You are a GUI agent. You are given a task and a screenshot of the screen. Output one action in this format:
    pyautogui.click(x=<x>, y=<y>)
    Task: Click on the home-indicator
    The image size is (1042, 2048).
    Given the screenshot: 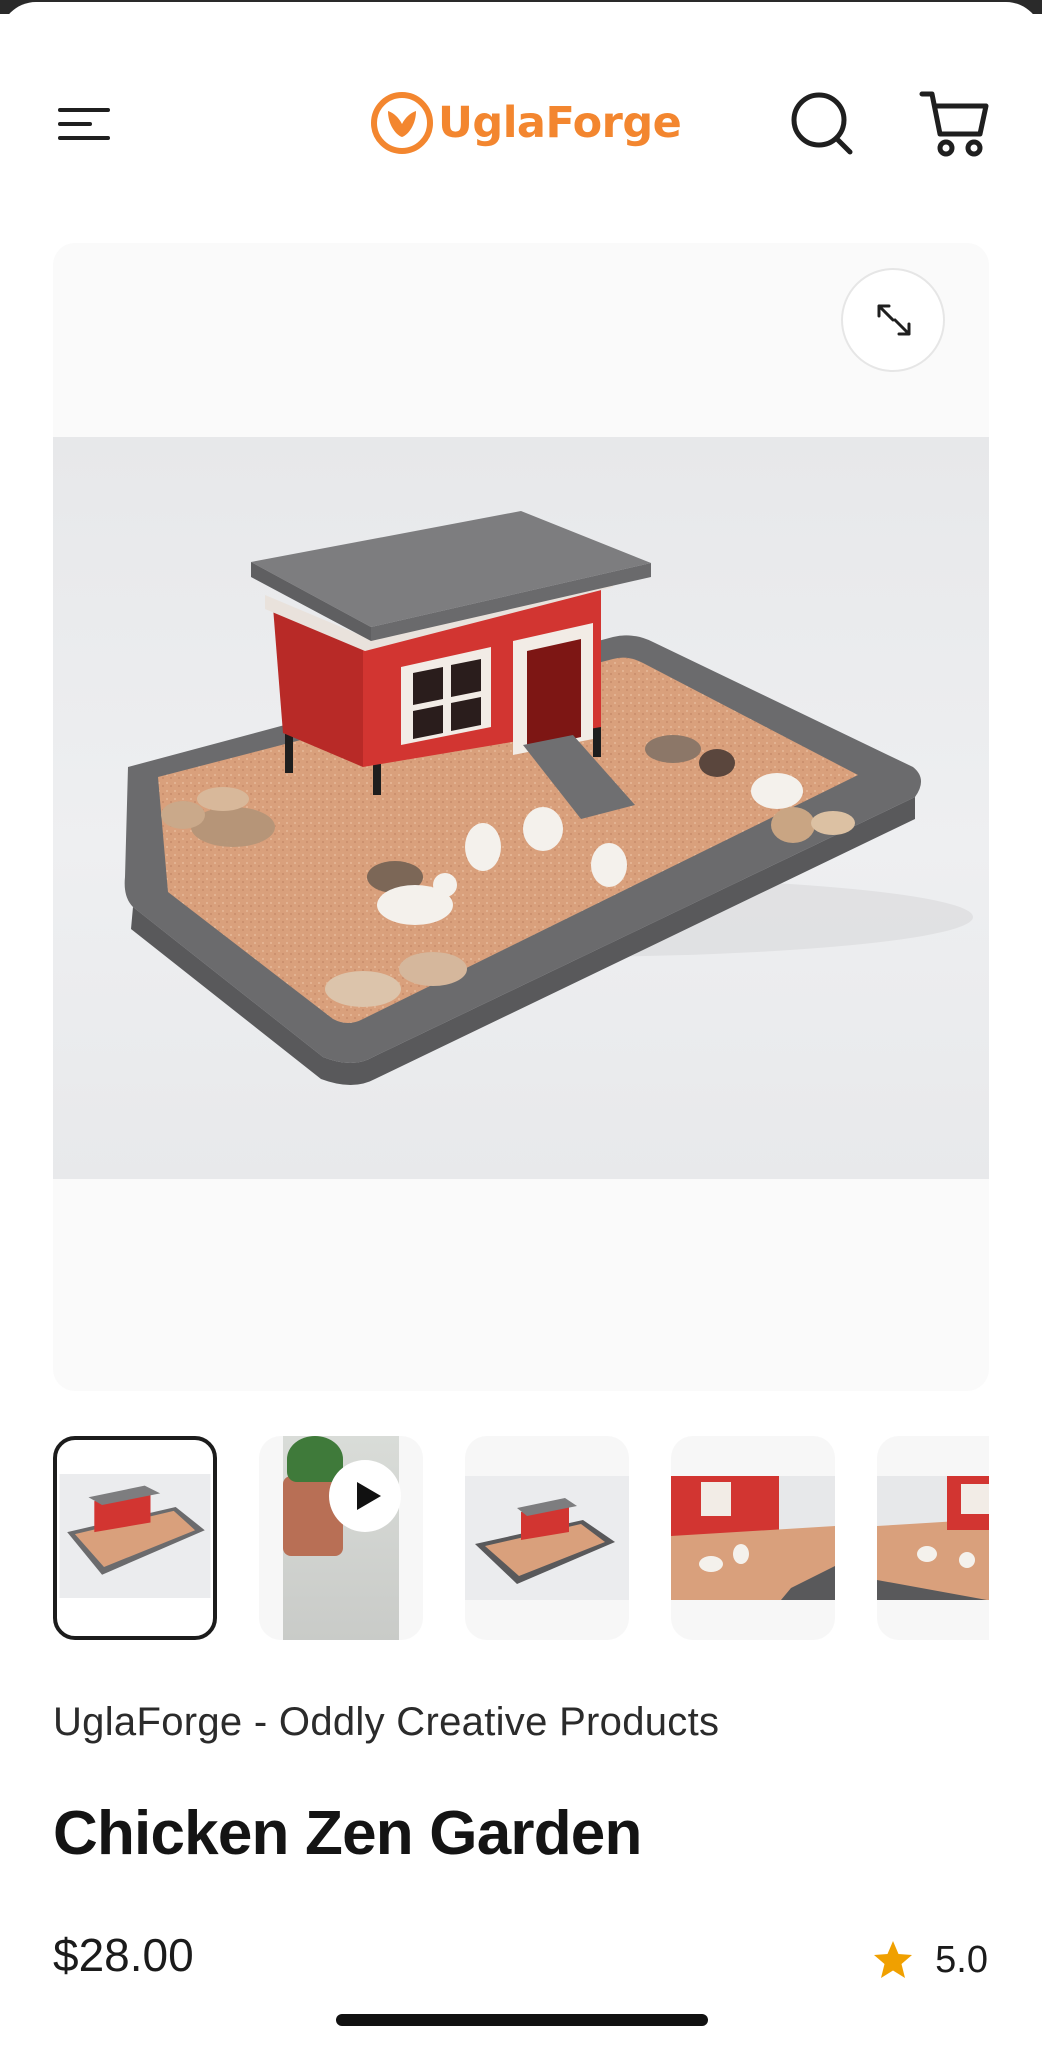 What is the action you would take?
    pyautogui.click(x=522, y=2020)
    